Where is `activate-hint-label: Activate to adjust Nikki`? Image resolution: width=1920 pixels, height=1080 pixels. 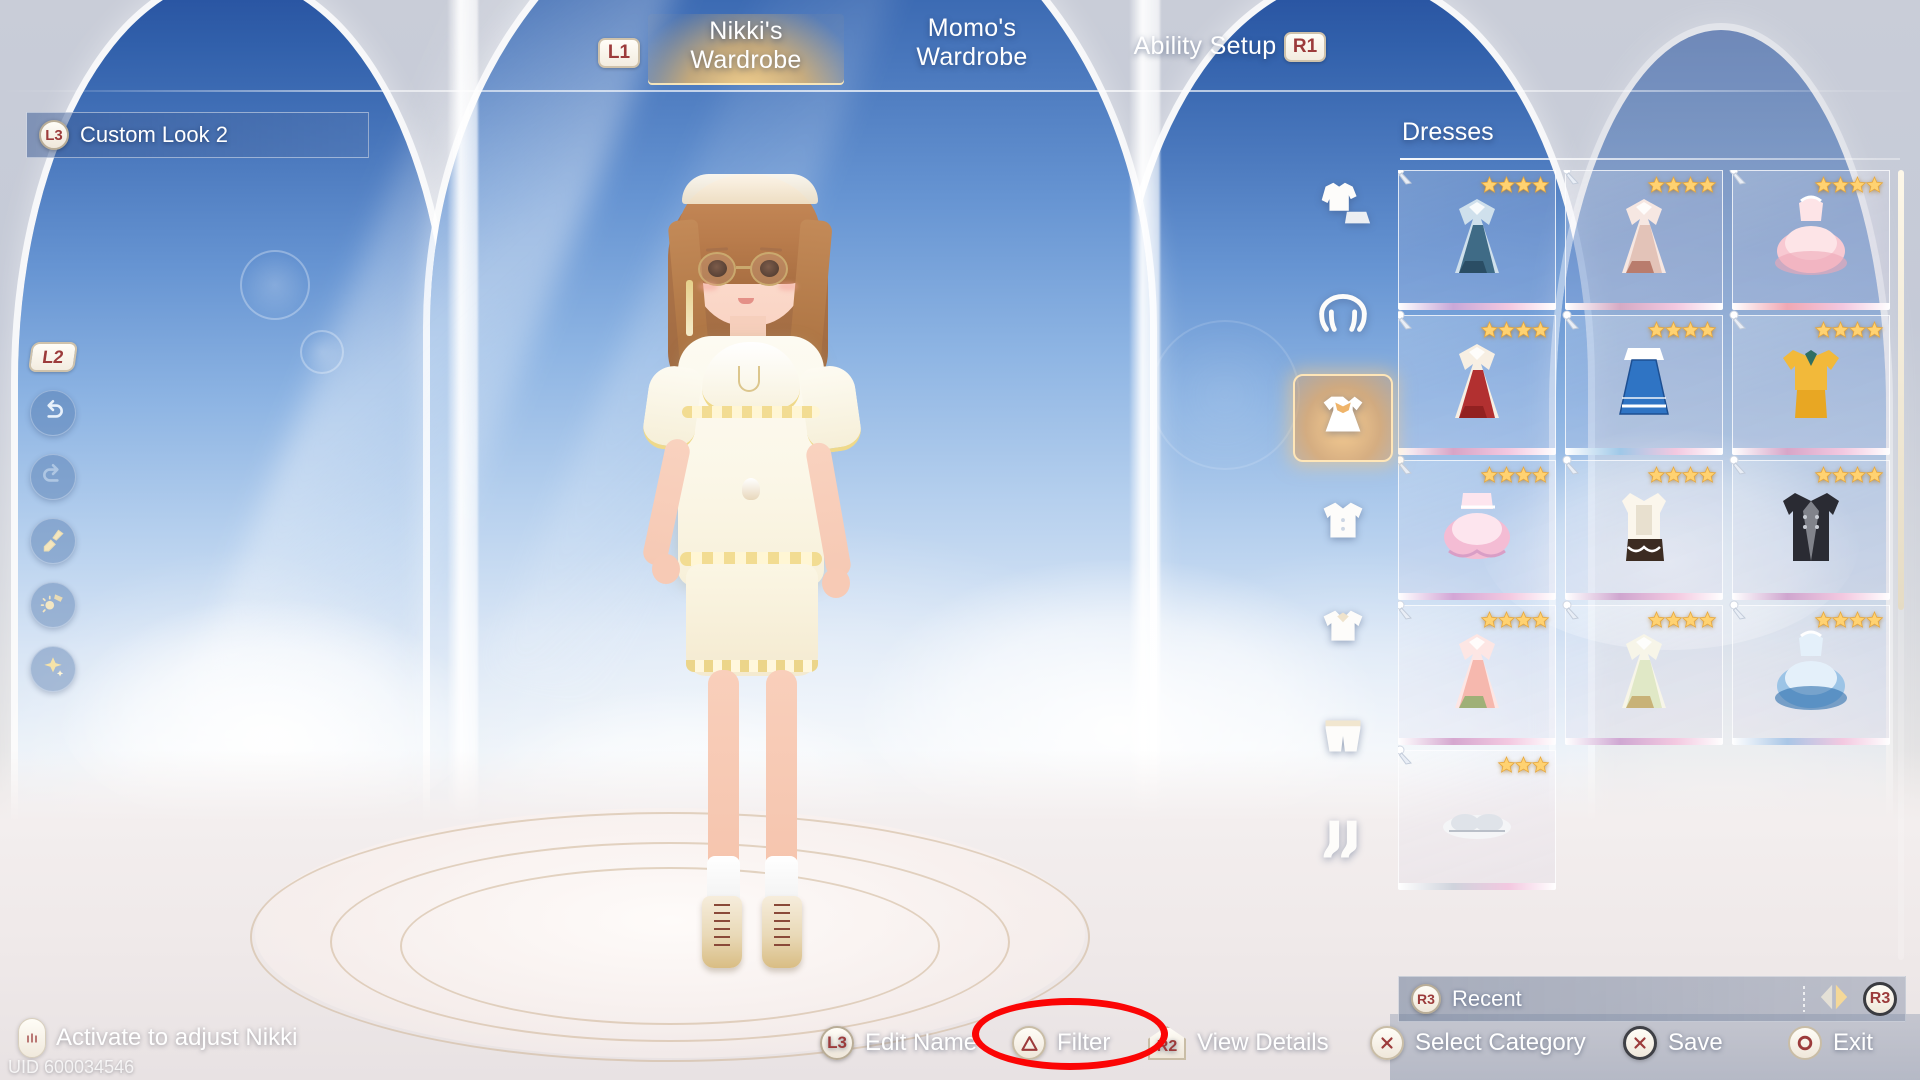 activate-hint-label: Activate to adjust Nikki is located at coordinates (177, 1037).